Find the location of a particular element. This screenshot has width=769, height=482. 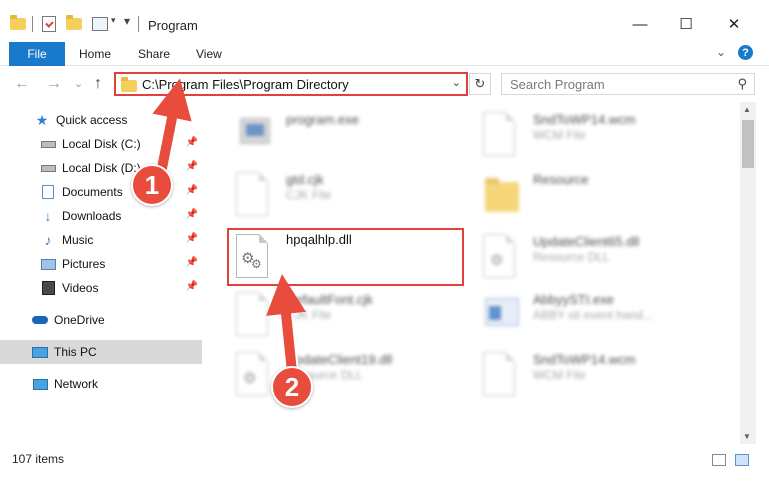

file-item-gtd-cjk: gtd.cjk CJK File is located at coordinates (334, 197).